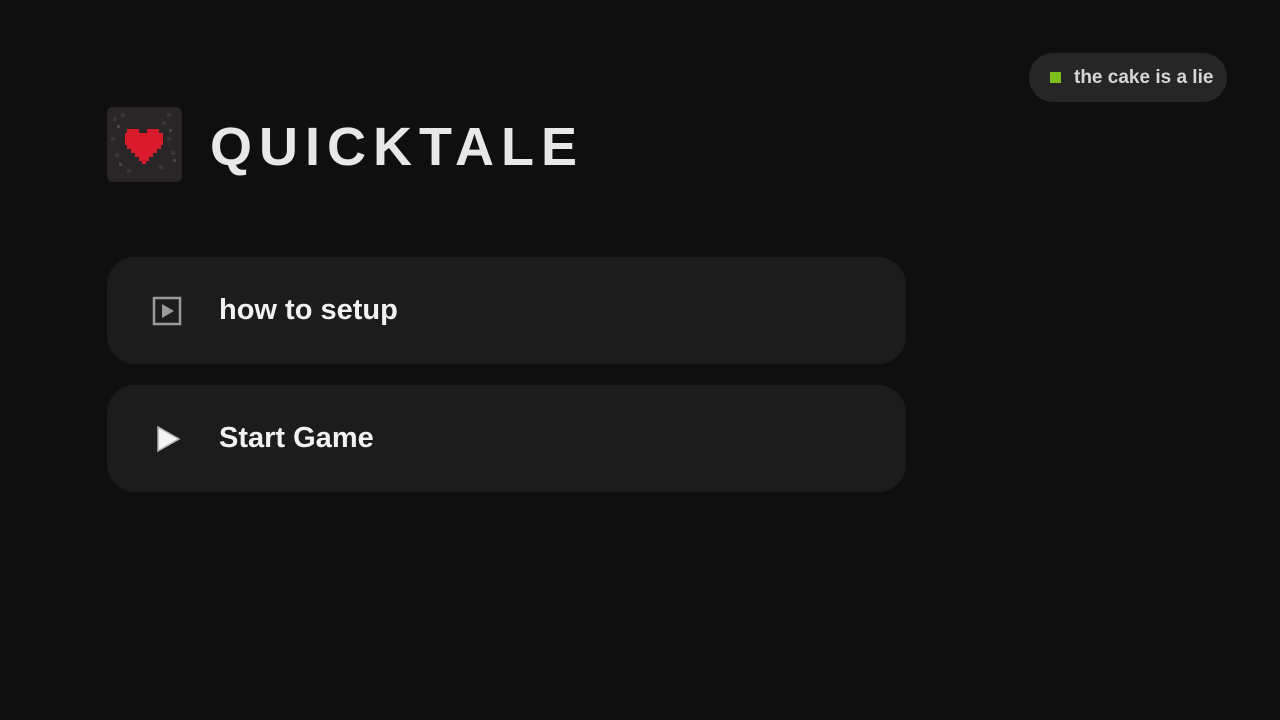  What do you see at coordinates (1144, 77) in the screenshot?
I see `status-text: the cake is a lie` at bounding box center [1144, 77].